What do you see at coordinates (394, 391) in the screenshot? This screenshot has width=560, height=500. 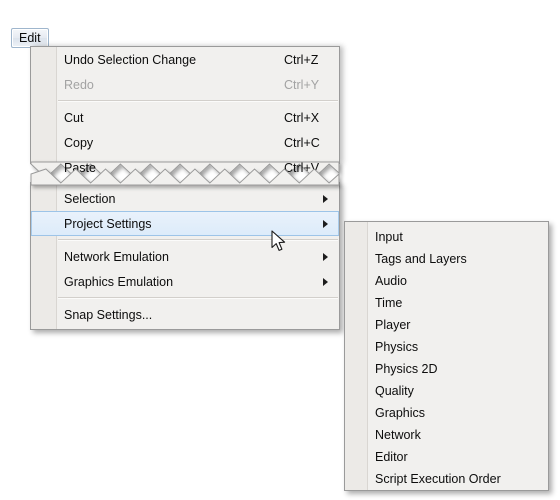 I see `submenu-item-label: Quality` at bounding box center [394, 391].